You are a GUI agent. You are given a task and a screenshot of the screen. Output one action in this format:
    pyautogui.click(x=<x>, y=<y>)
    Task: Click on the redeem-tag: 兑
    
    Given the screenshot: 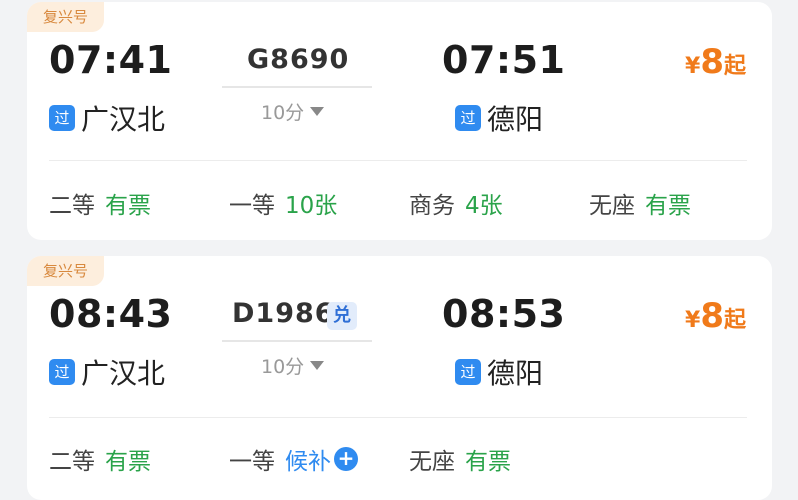 What is the action you would take?
    pyautogui.click(x=342, y=316)
    